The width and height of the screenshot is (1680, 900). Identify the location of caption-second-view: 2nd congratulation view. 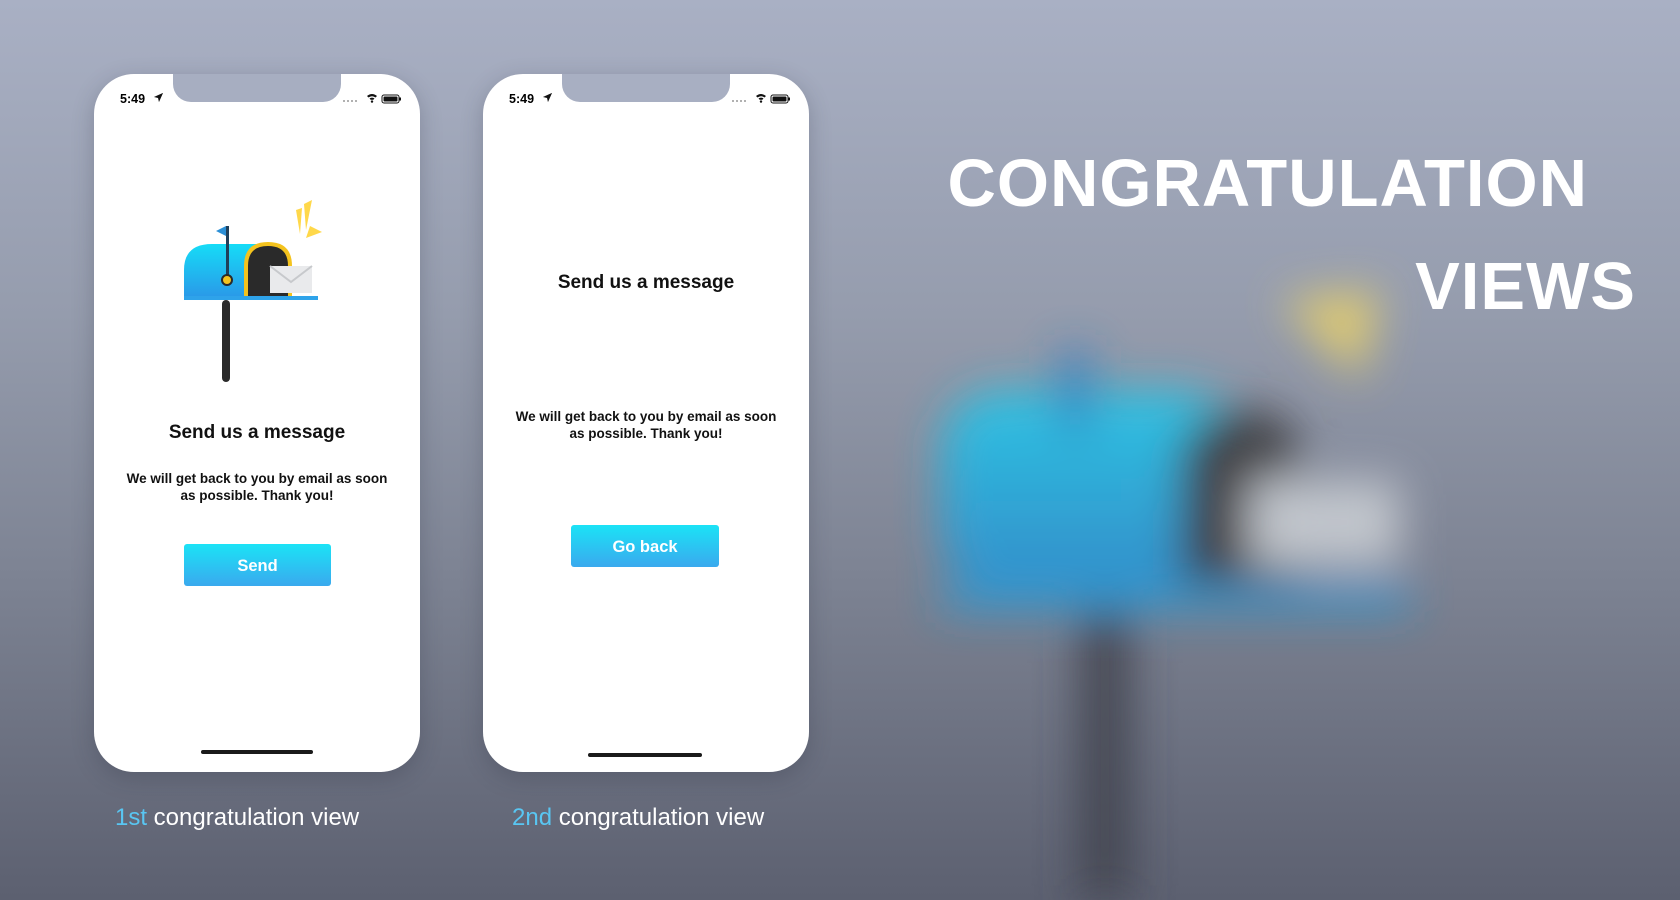
(638, 818).